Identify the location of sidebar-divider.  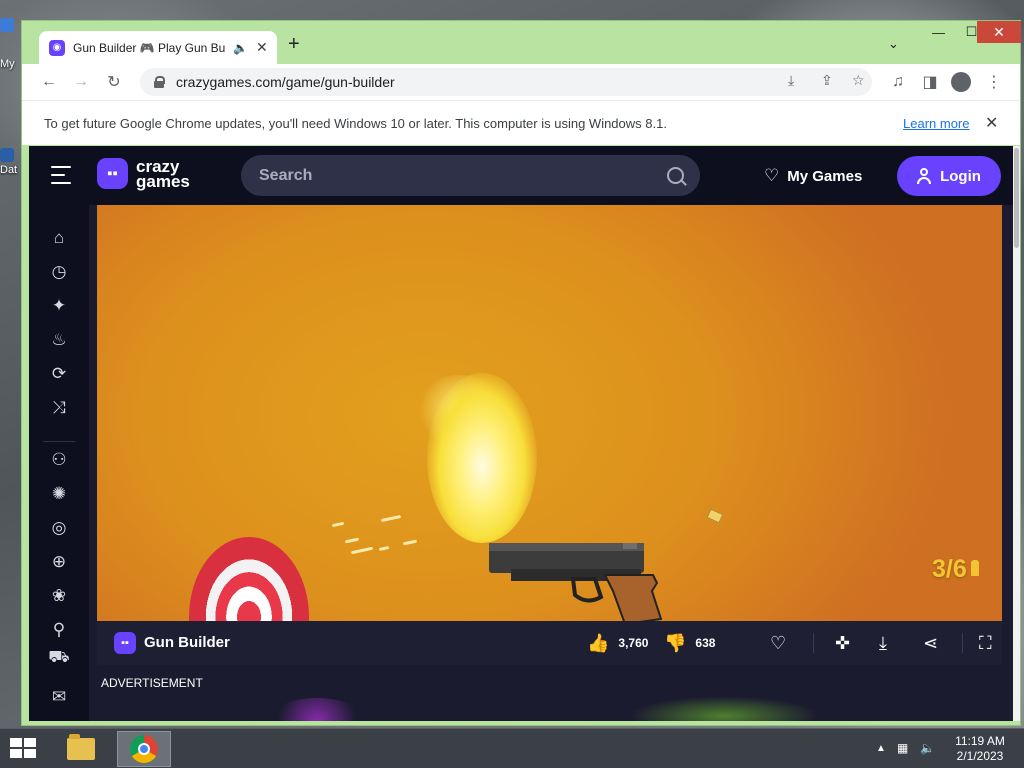
(59, 441).